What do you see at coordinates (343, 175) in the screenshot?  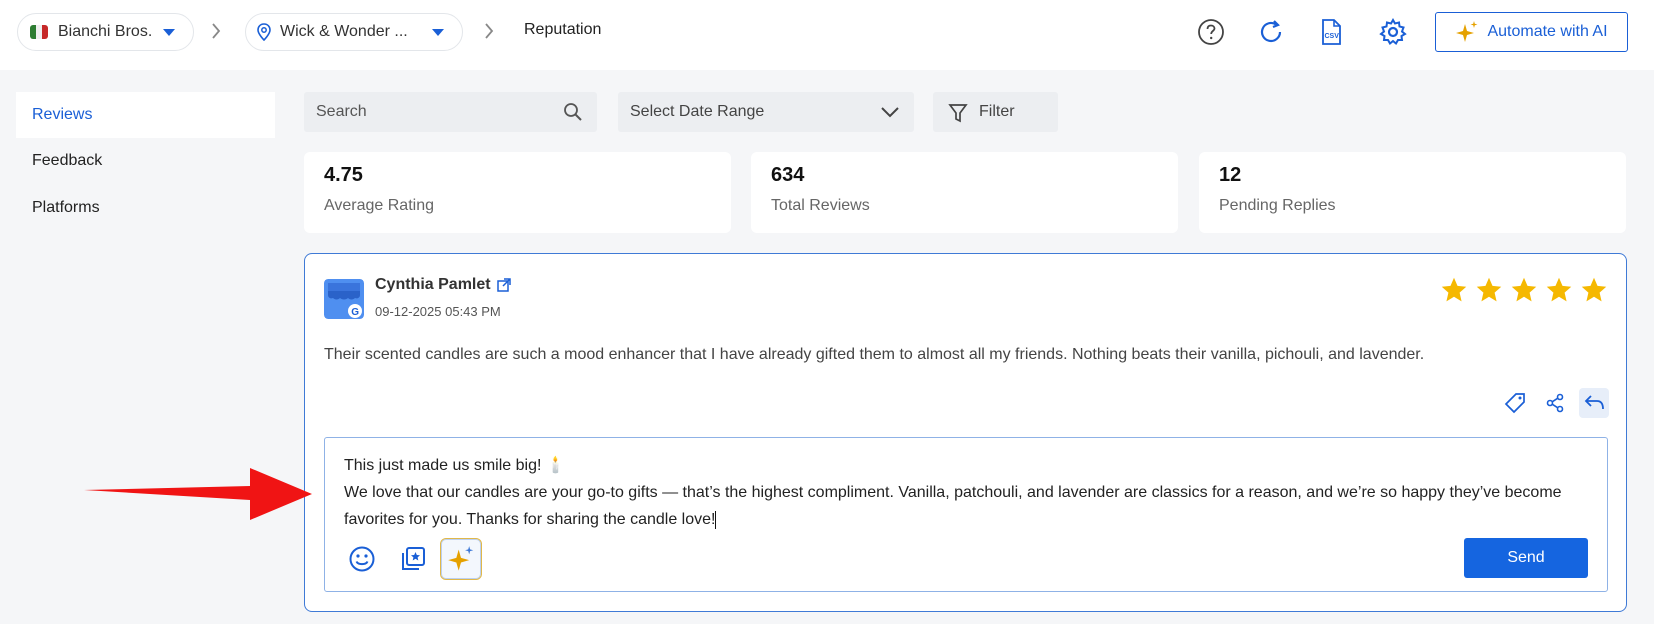 I see `stat-value: 4.75` at bounding box center [343, 175].